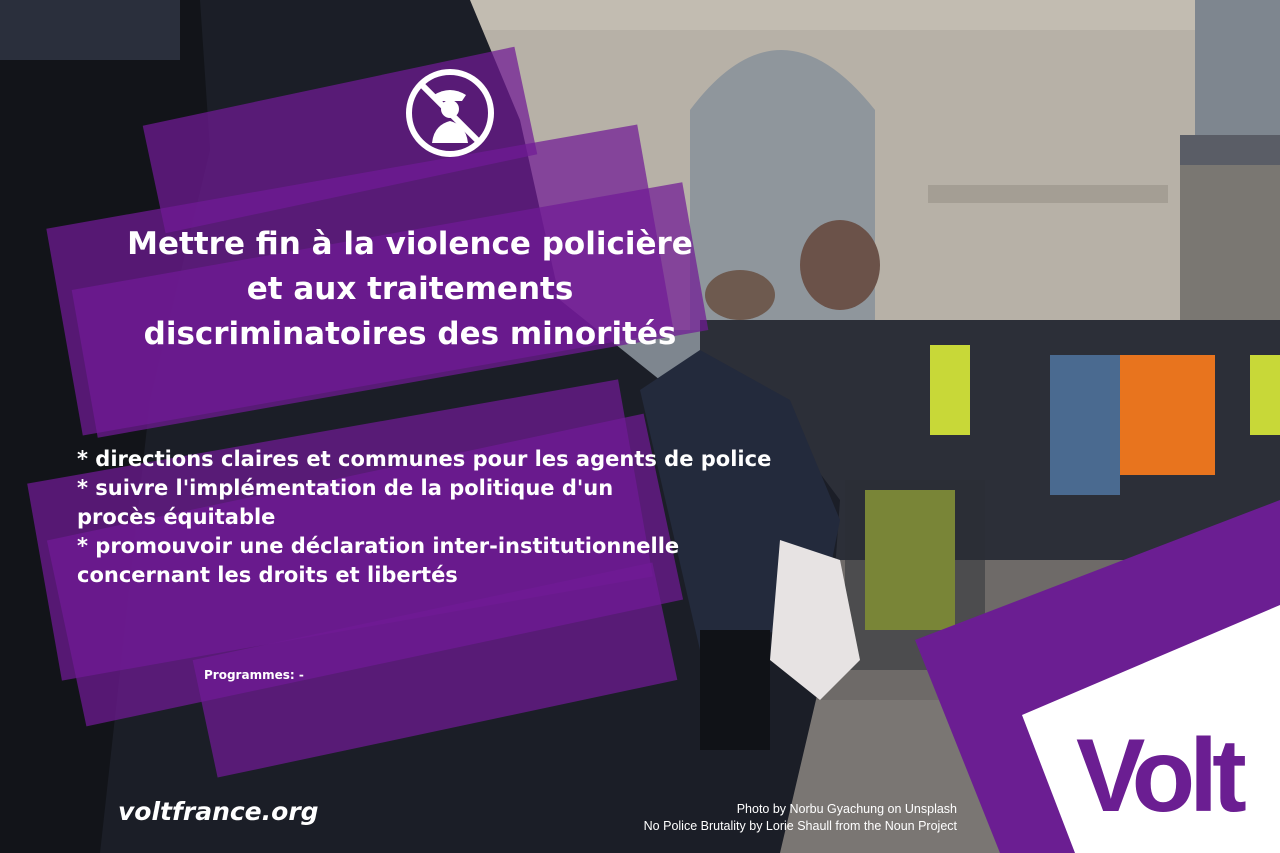 The height and width of the screenshot is (853, 1280). I want to click on website-link: voltfrance.org, so click(218, 811).